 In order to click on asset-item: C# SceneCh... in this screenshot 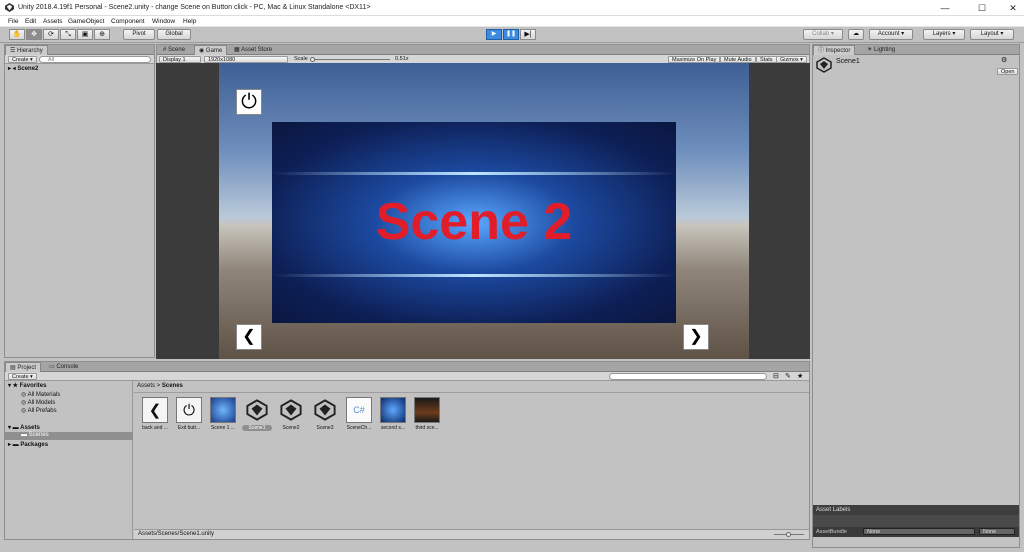, I will do `click(359, 414)`.